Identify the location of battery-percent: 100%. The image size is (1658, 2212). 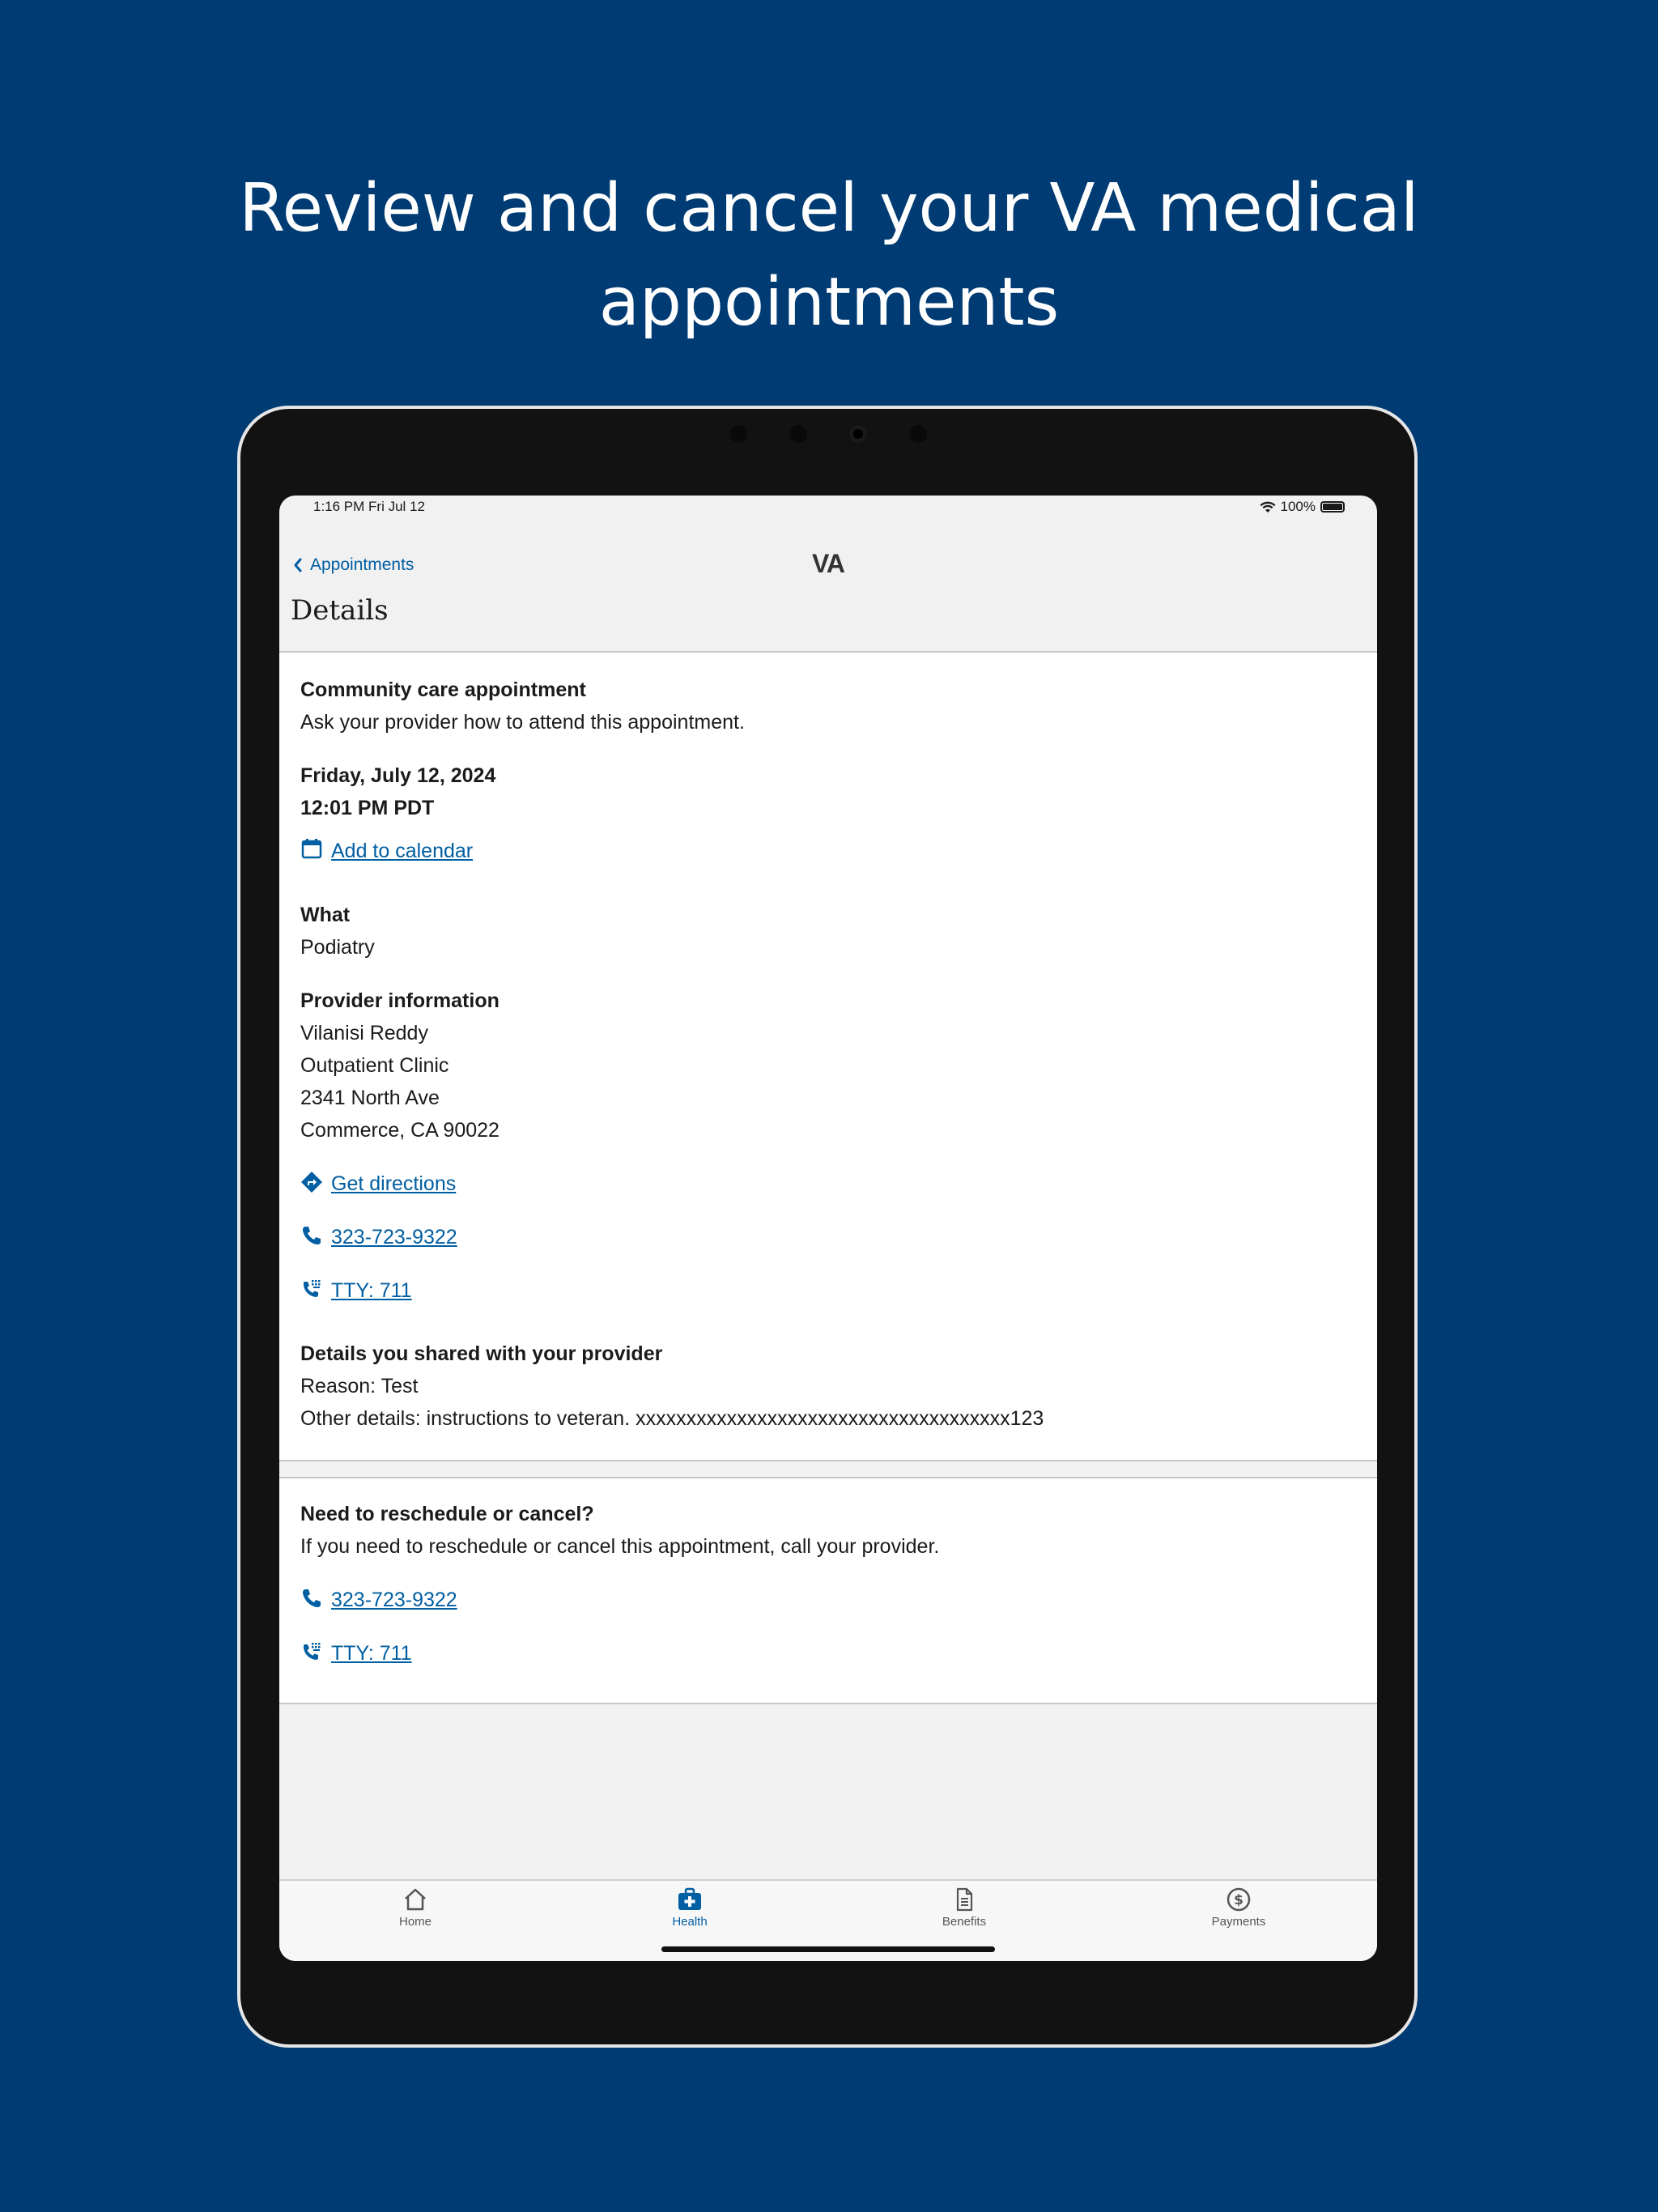
(1298, 506).